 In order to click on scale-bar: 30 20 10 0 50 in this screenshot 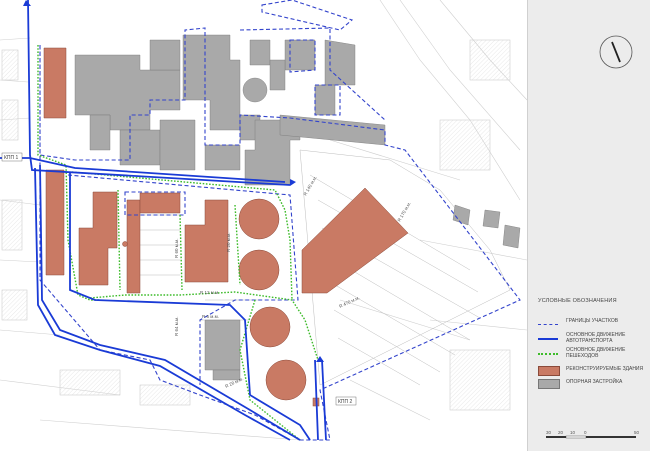, I will do `click(593, 434)`.